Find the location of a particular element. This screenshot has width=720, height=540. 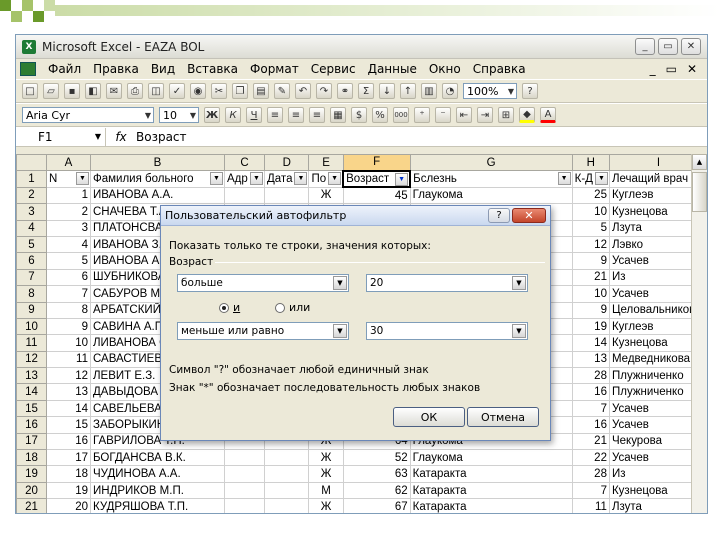

row-header: 16 is located at coordinates (31, 425).